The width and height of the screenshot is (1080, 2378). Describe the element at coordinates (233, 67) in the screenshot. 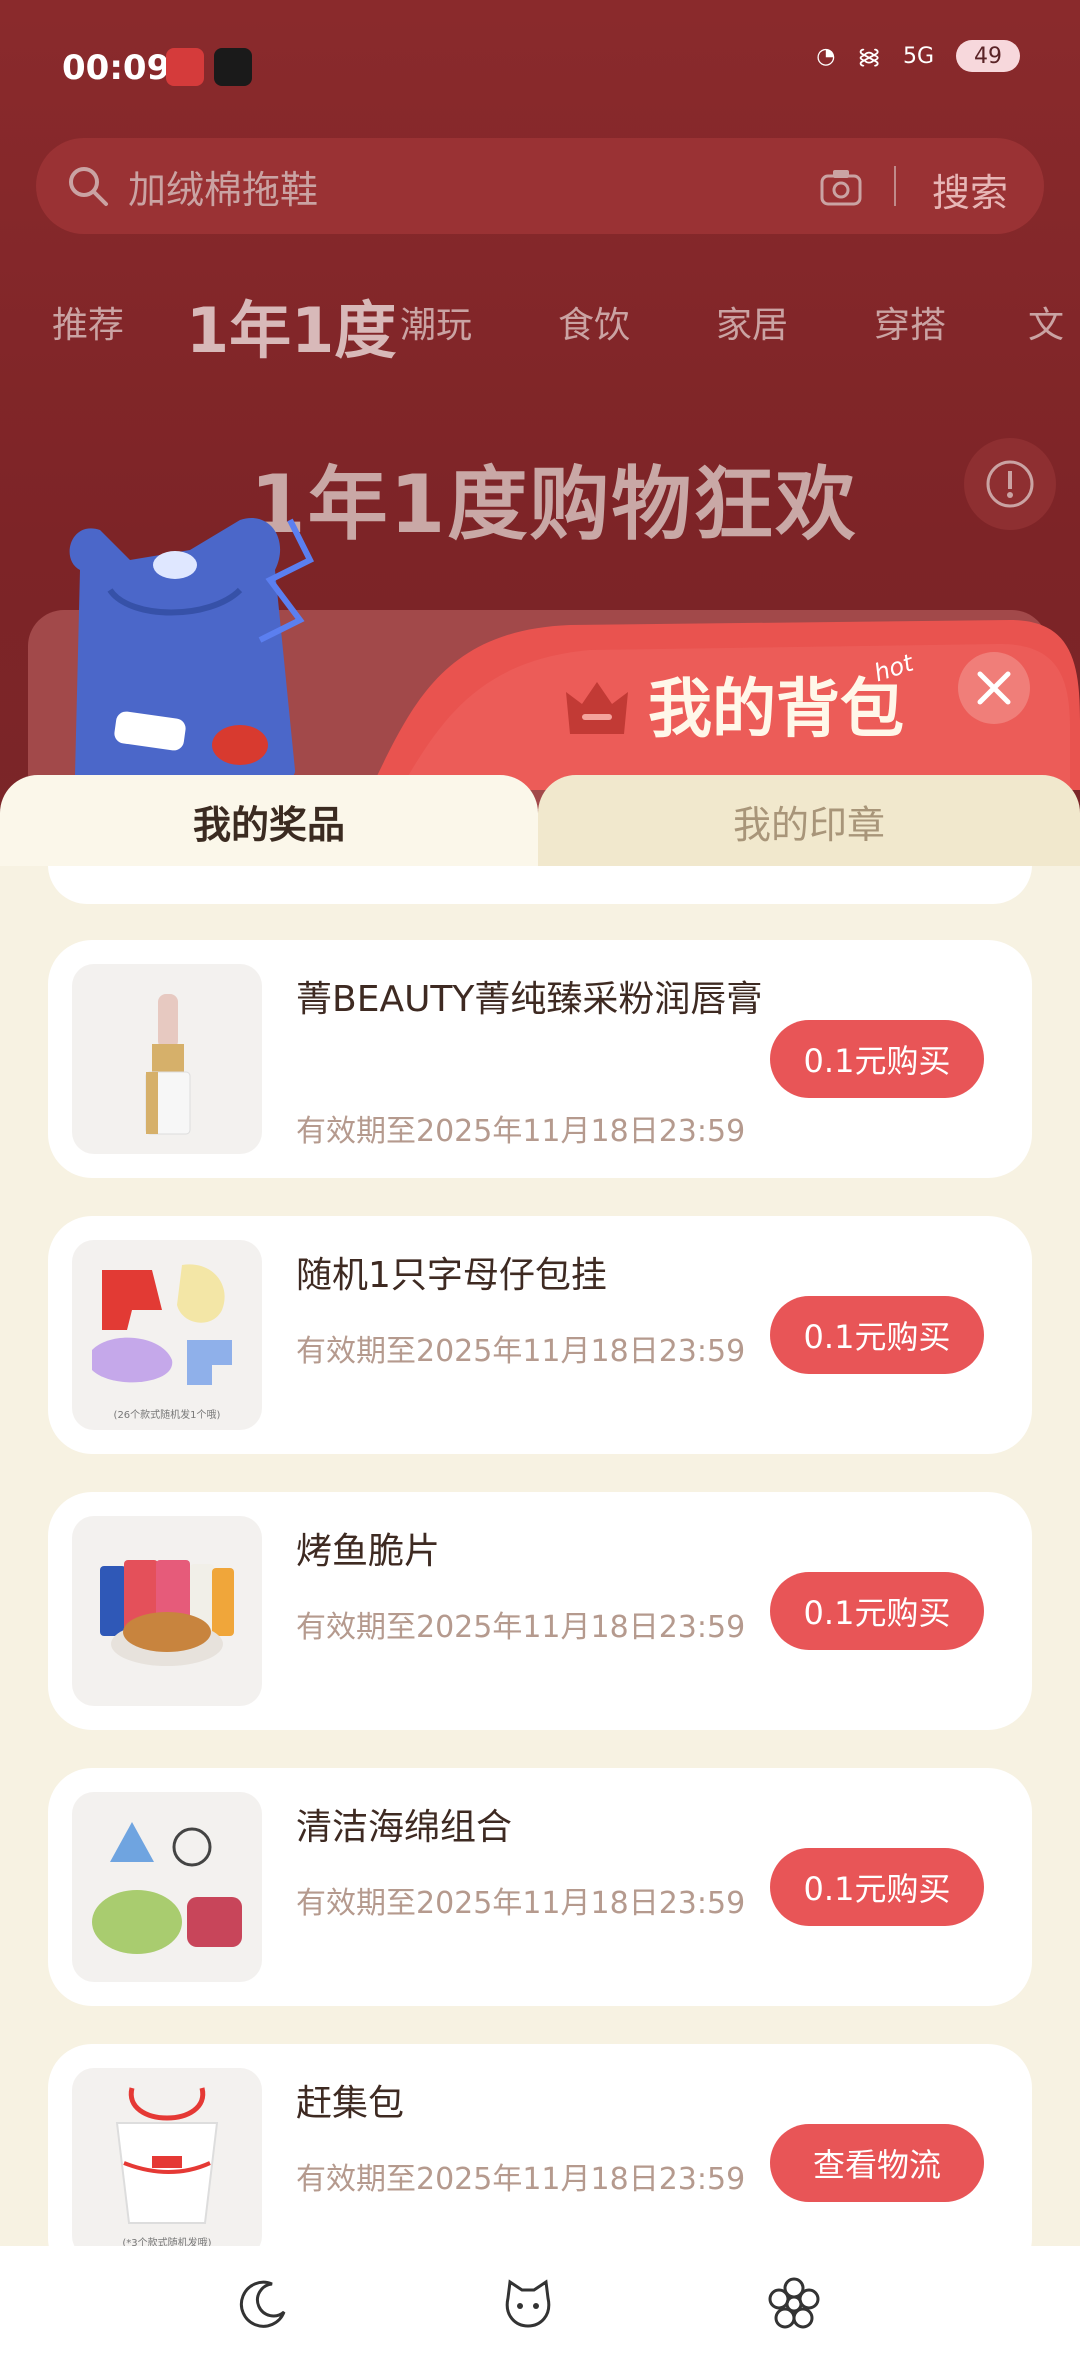

I see `qq-app-icon` at that location.